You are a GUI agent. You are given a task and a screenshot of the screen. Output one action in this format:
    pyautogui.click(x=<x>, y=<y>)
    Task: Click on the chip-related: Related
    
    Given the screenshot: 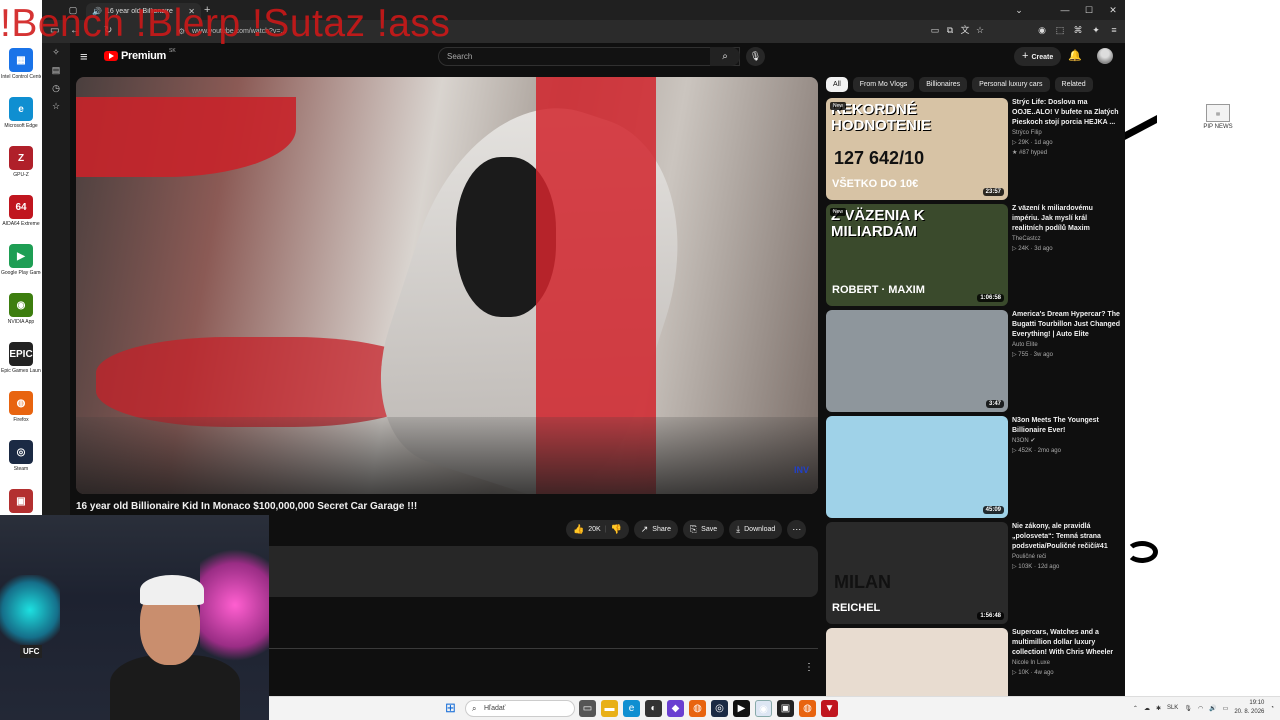 What is the action you would take?
    pyautogui.click(x=1073, y=84)
    